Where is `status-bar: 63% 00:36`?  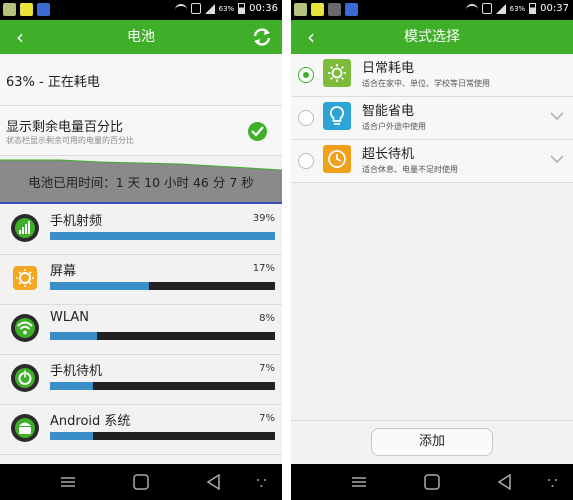 status-bar: 63% 00:36 is located at coordinates (141, 10).